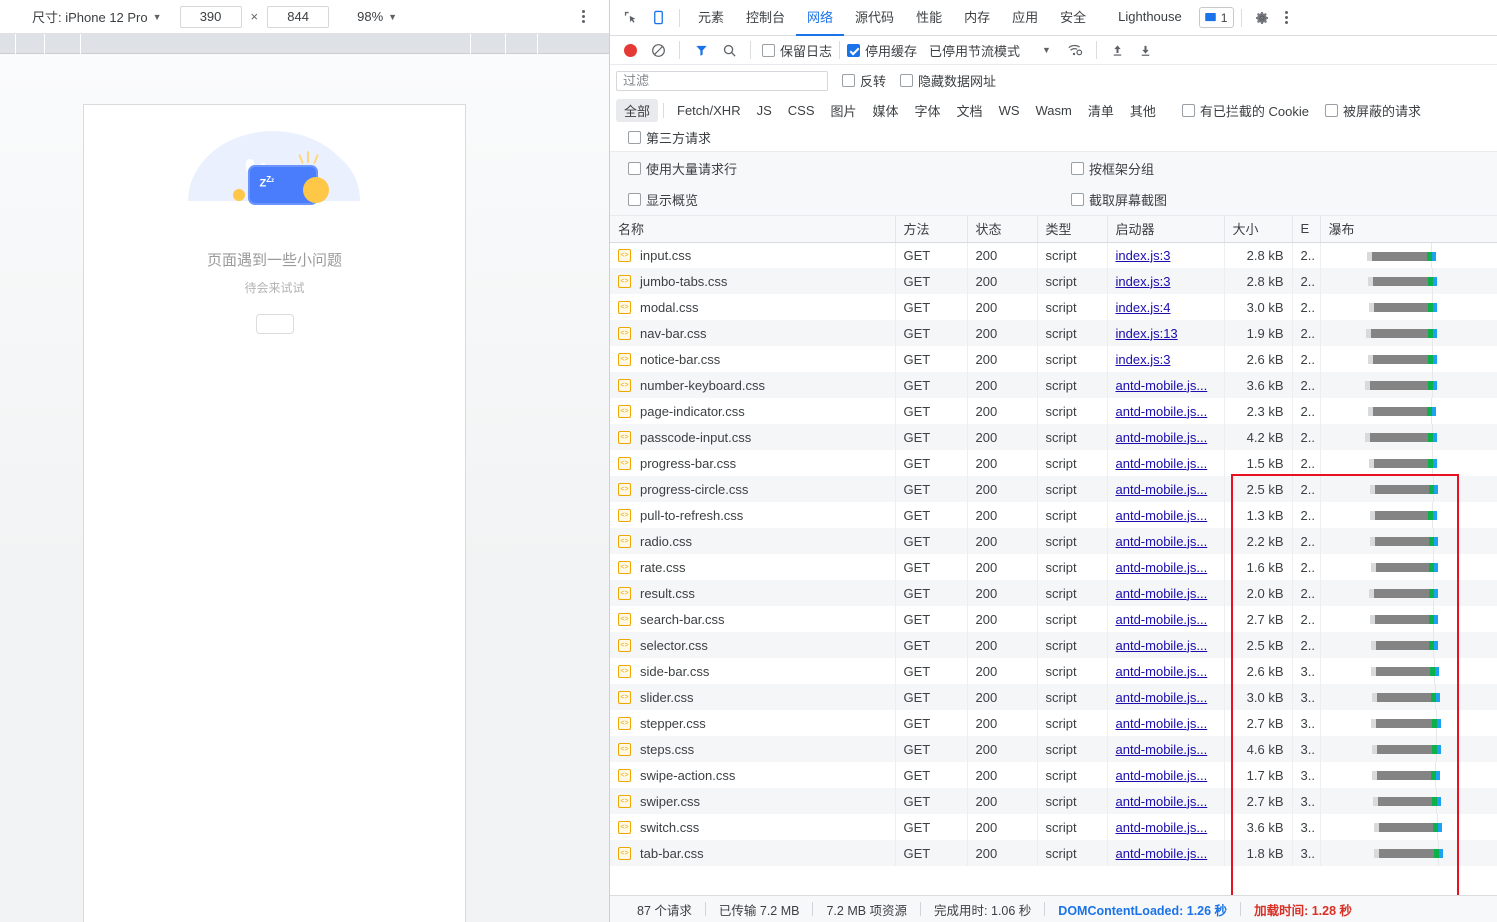 The image size is (1497, 922). Describe the element at coordinates (1073, 18) in the screenshot. I see `tab-security: 安全` at that location.